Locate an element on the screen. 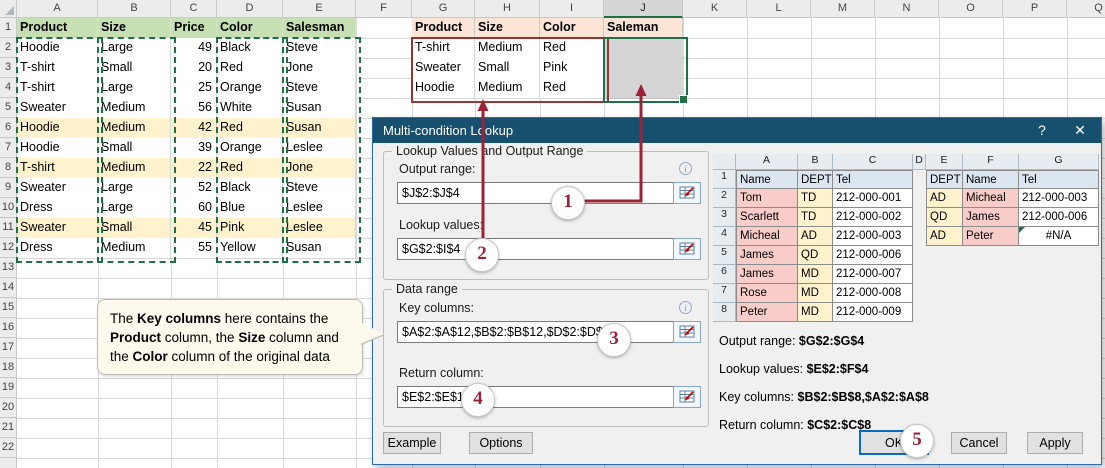 The height and width of the screenshot is (468, 1105). table2-cell: Medium is located at coordinates (507, 48).